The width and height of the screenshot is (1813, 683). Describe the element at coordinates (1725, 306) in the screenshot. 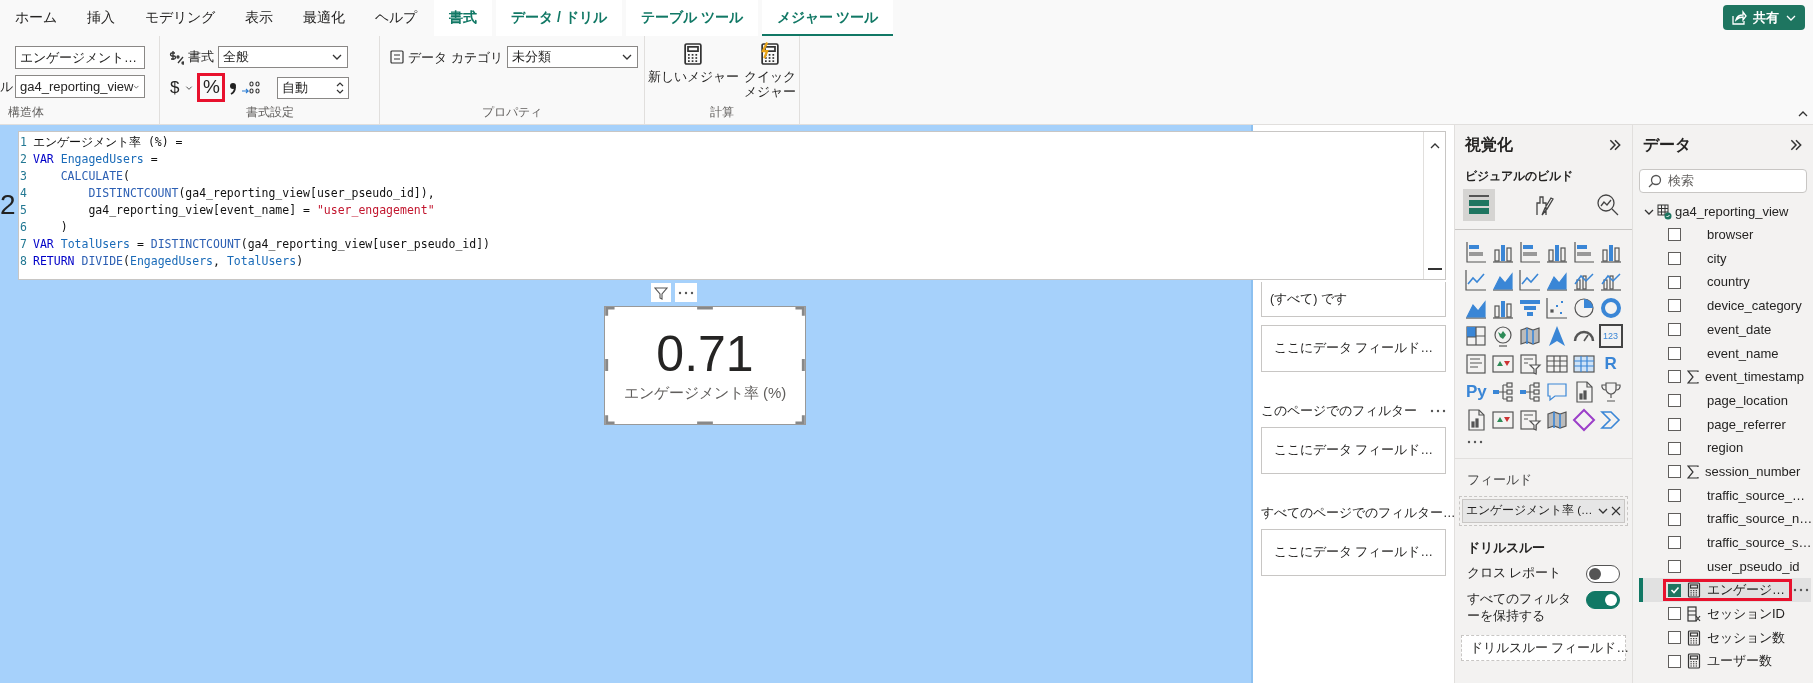

I see `field-row: device_category` at that location.